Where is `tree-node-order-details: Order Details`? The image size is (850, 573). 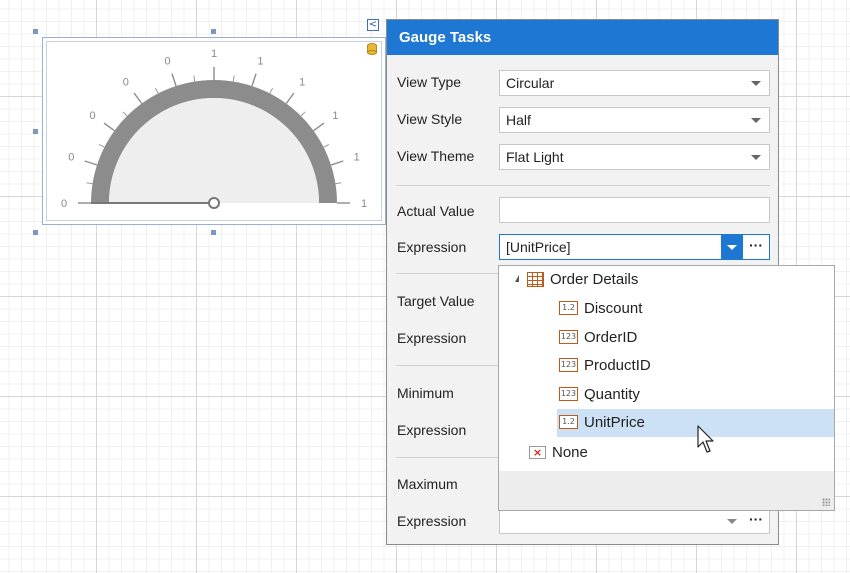
tree-node-order-details: Order Details is located at coordinates (574, 280).